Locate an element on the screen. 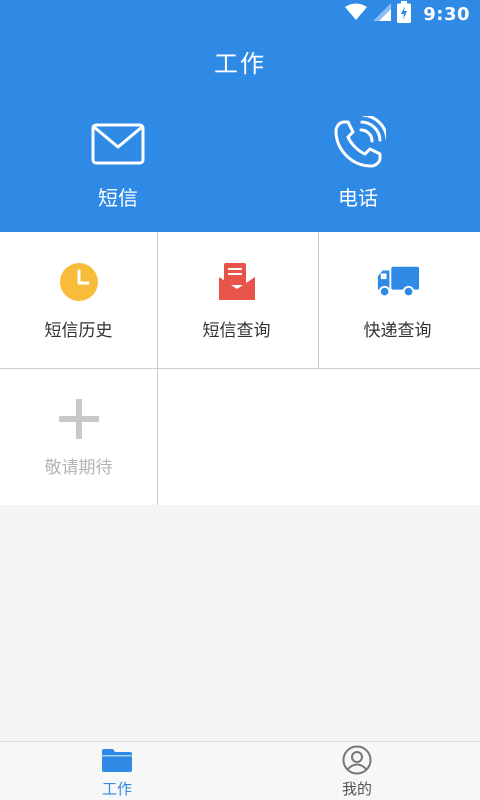 The width and height of the screenshot is (480, 800). nav-tab-label: 我的 is located at coordinates (356, 789).